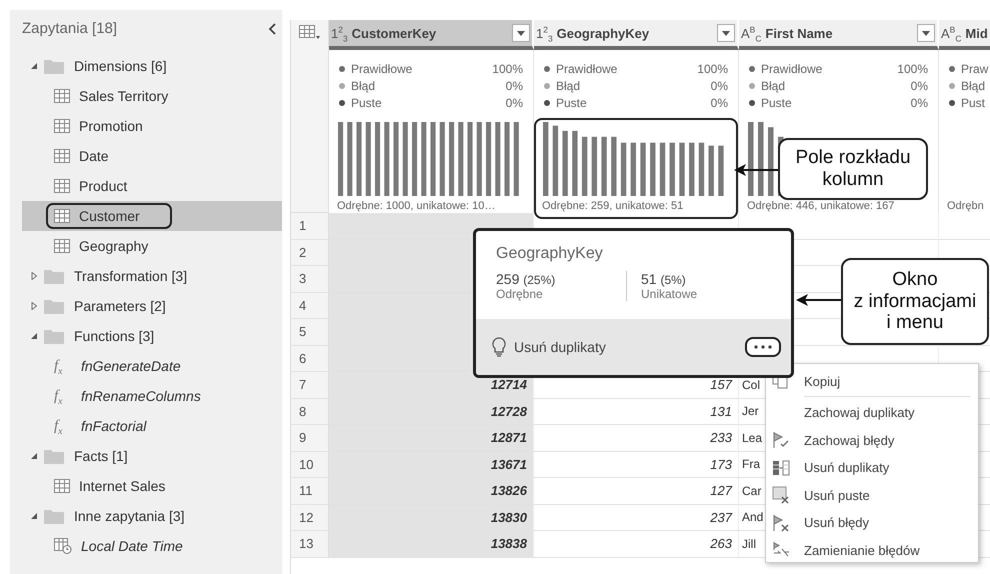  I want to click on table-cell: 13826, so click(431, 491).